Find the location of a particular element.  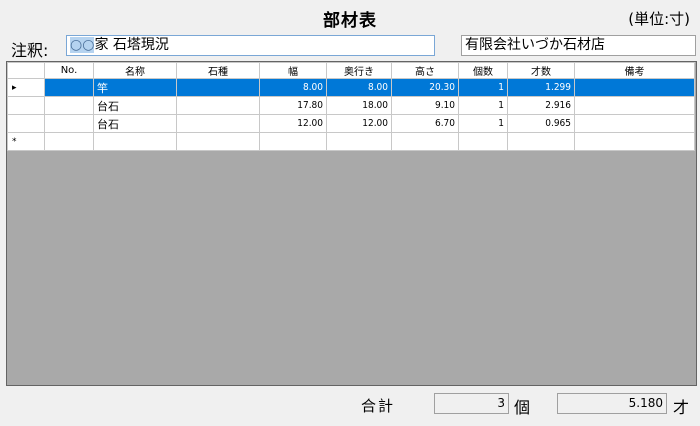

cell-name is located at coordinates (135, 141).